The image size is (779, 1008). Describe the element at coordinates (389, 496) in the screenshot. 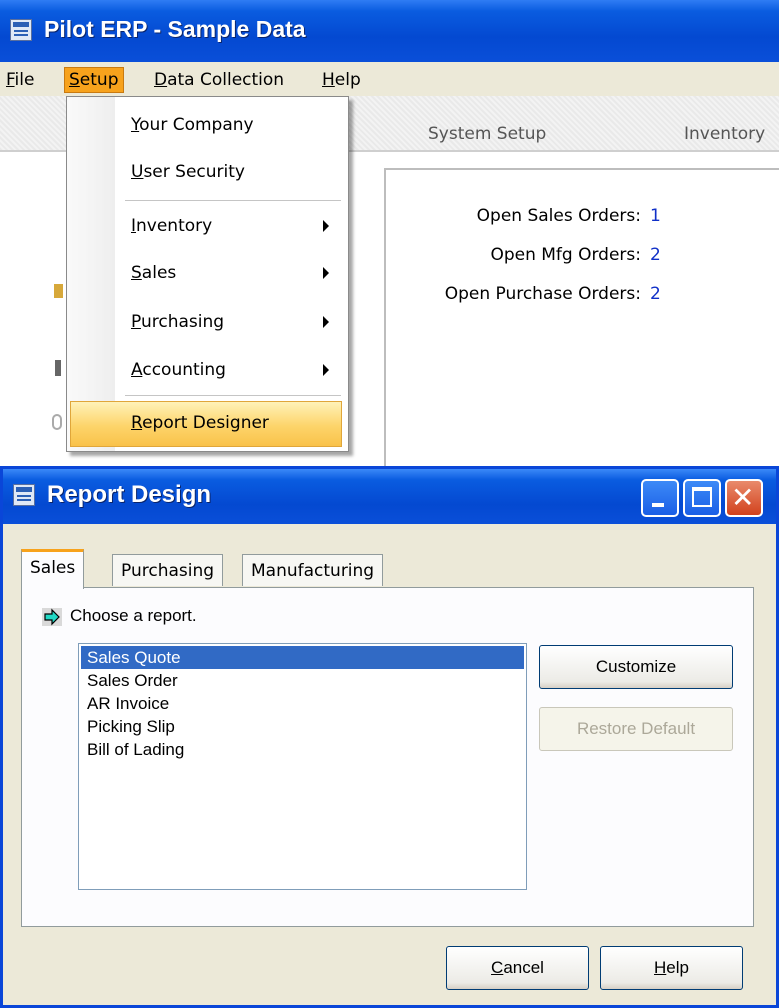

I see `dialog-title-bar: Report Design ✕` at that location.